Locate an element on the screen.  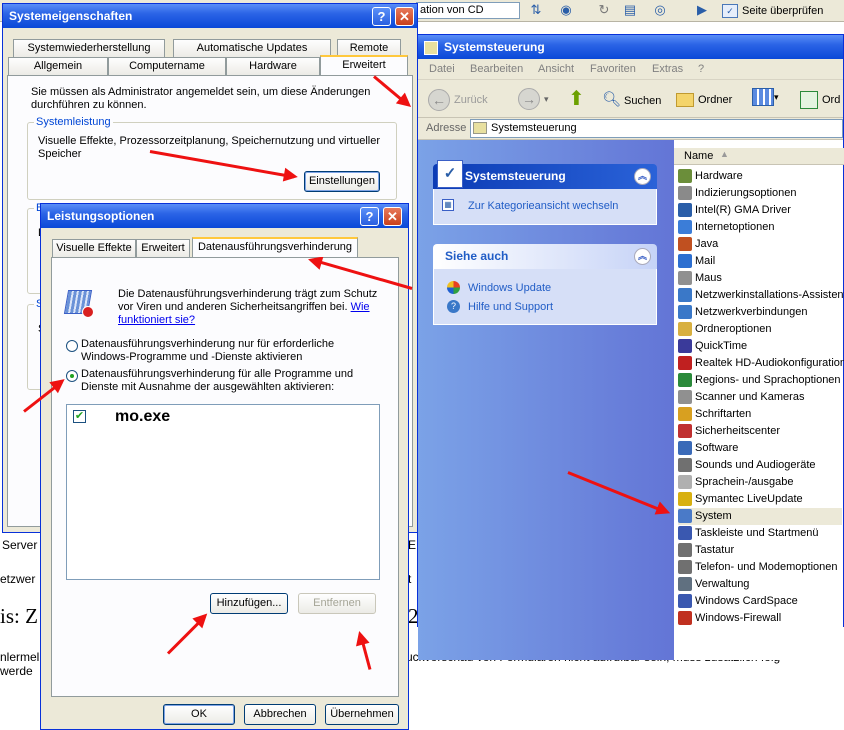
refresh-icon: ↻ is located at coordinates (604, 11).